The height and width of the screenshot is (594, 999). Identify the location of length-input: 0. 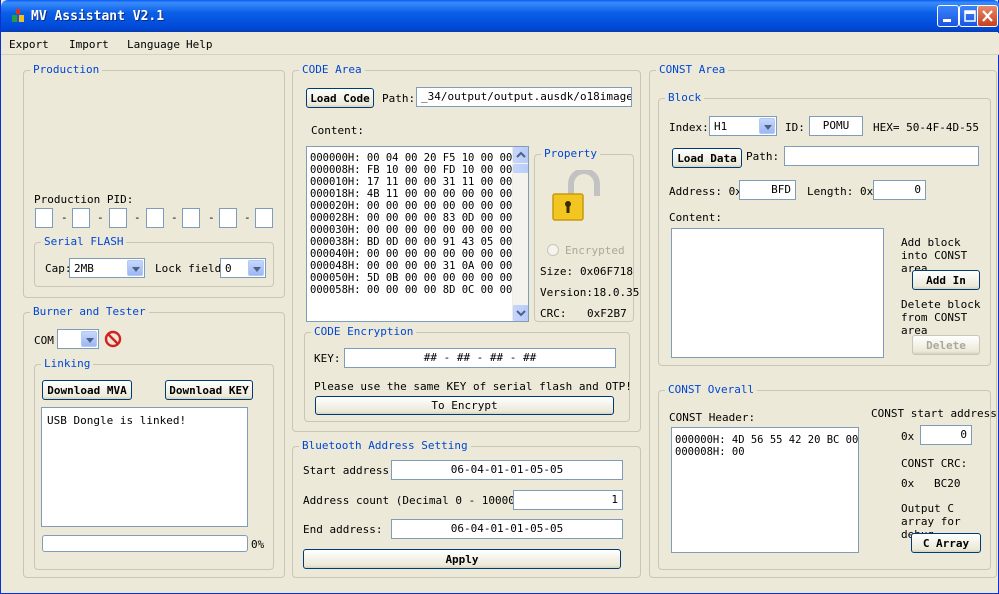
(899, 190).